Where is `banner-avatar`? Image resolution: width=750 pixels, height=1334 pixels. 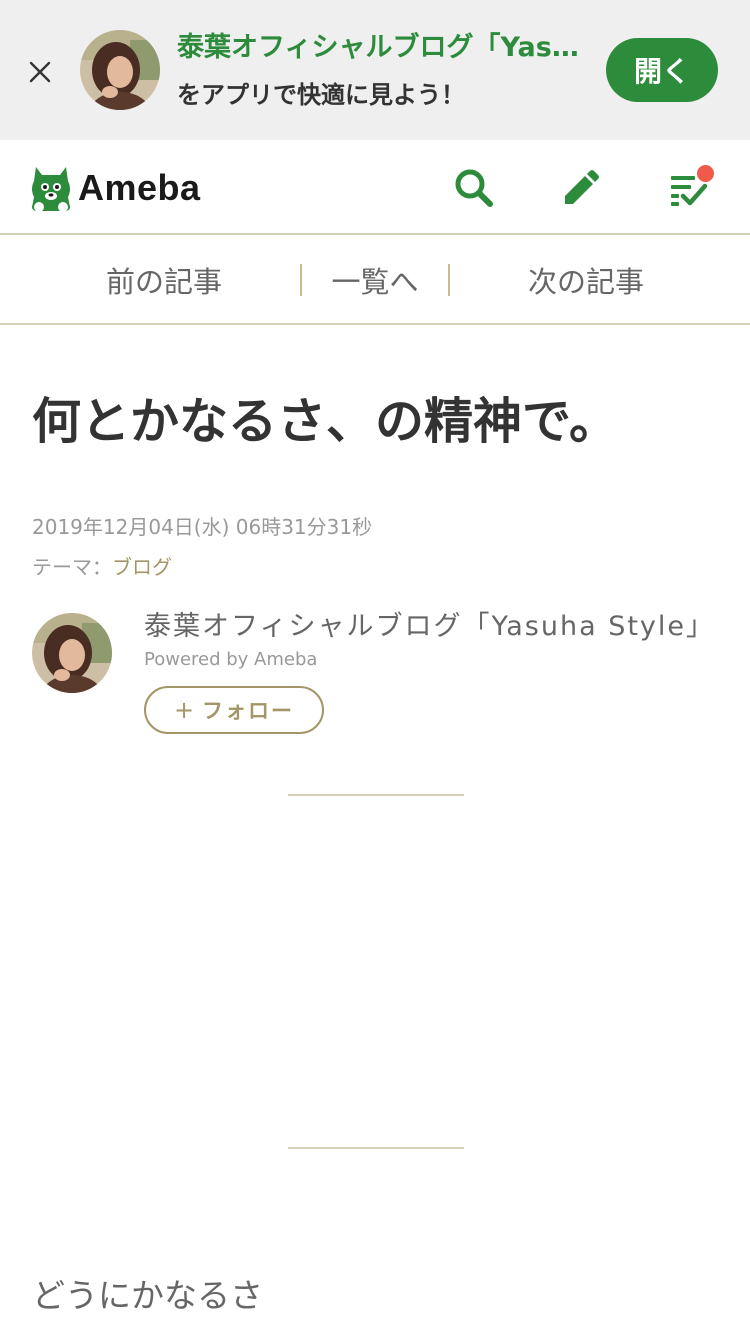 banner-avatar is located at coordinates (120, 70).